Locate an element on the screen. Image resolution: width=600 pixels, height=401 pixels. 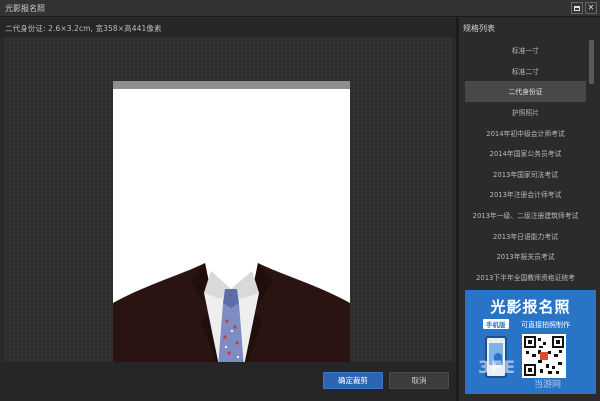
spec-item-architect-2013: 2013年一级、二级注册建筑师考试 is located at coordinates (525, 215).